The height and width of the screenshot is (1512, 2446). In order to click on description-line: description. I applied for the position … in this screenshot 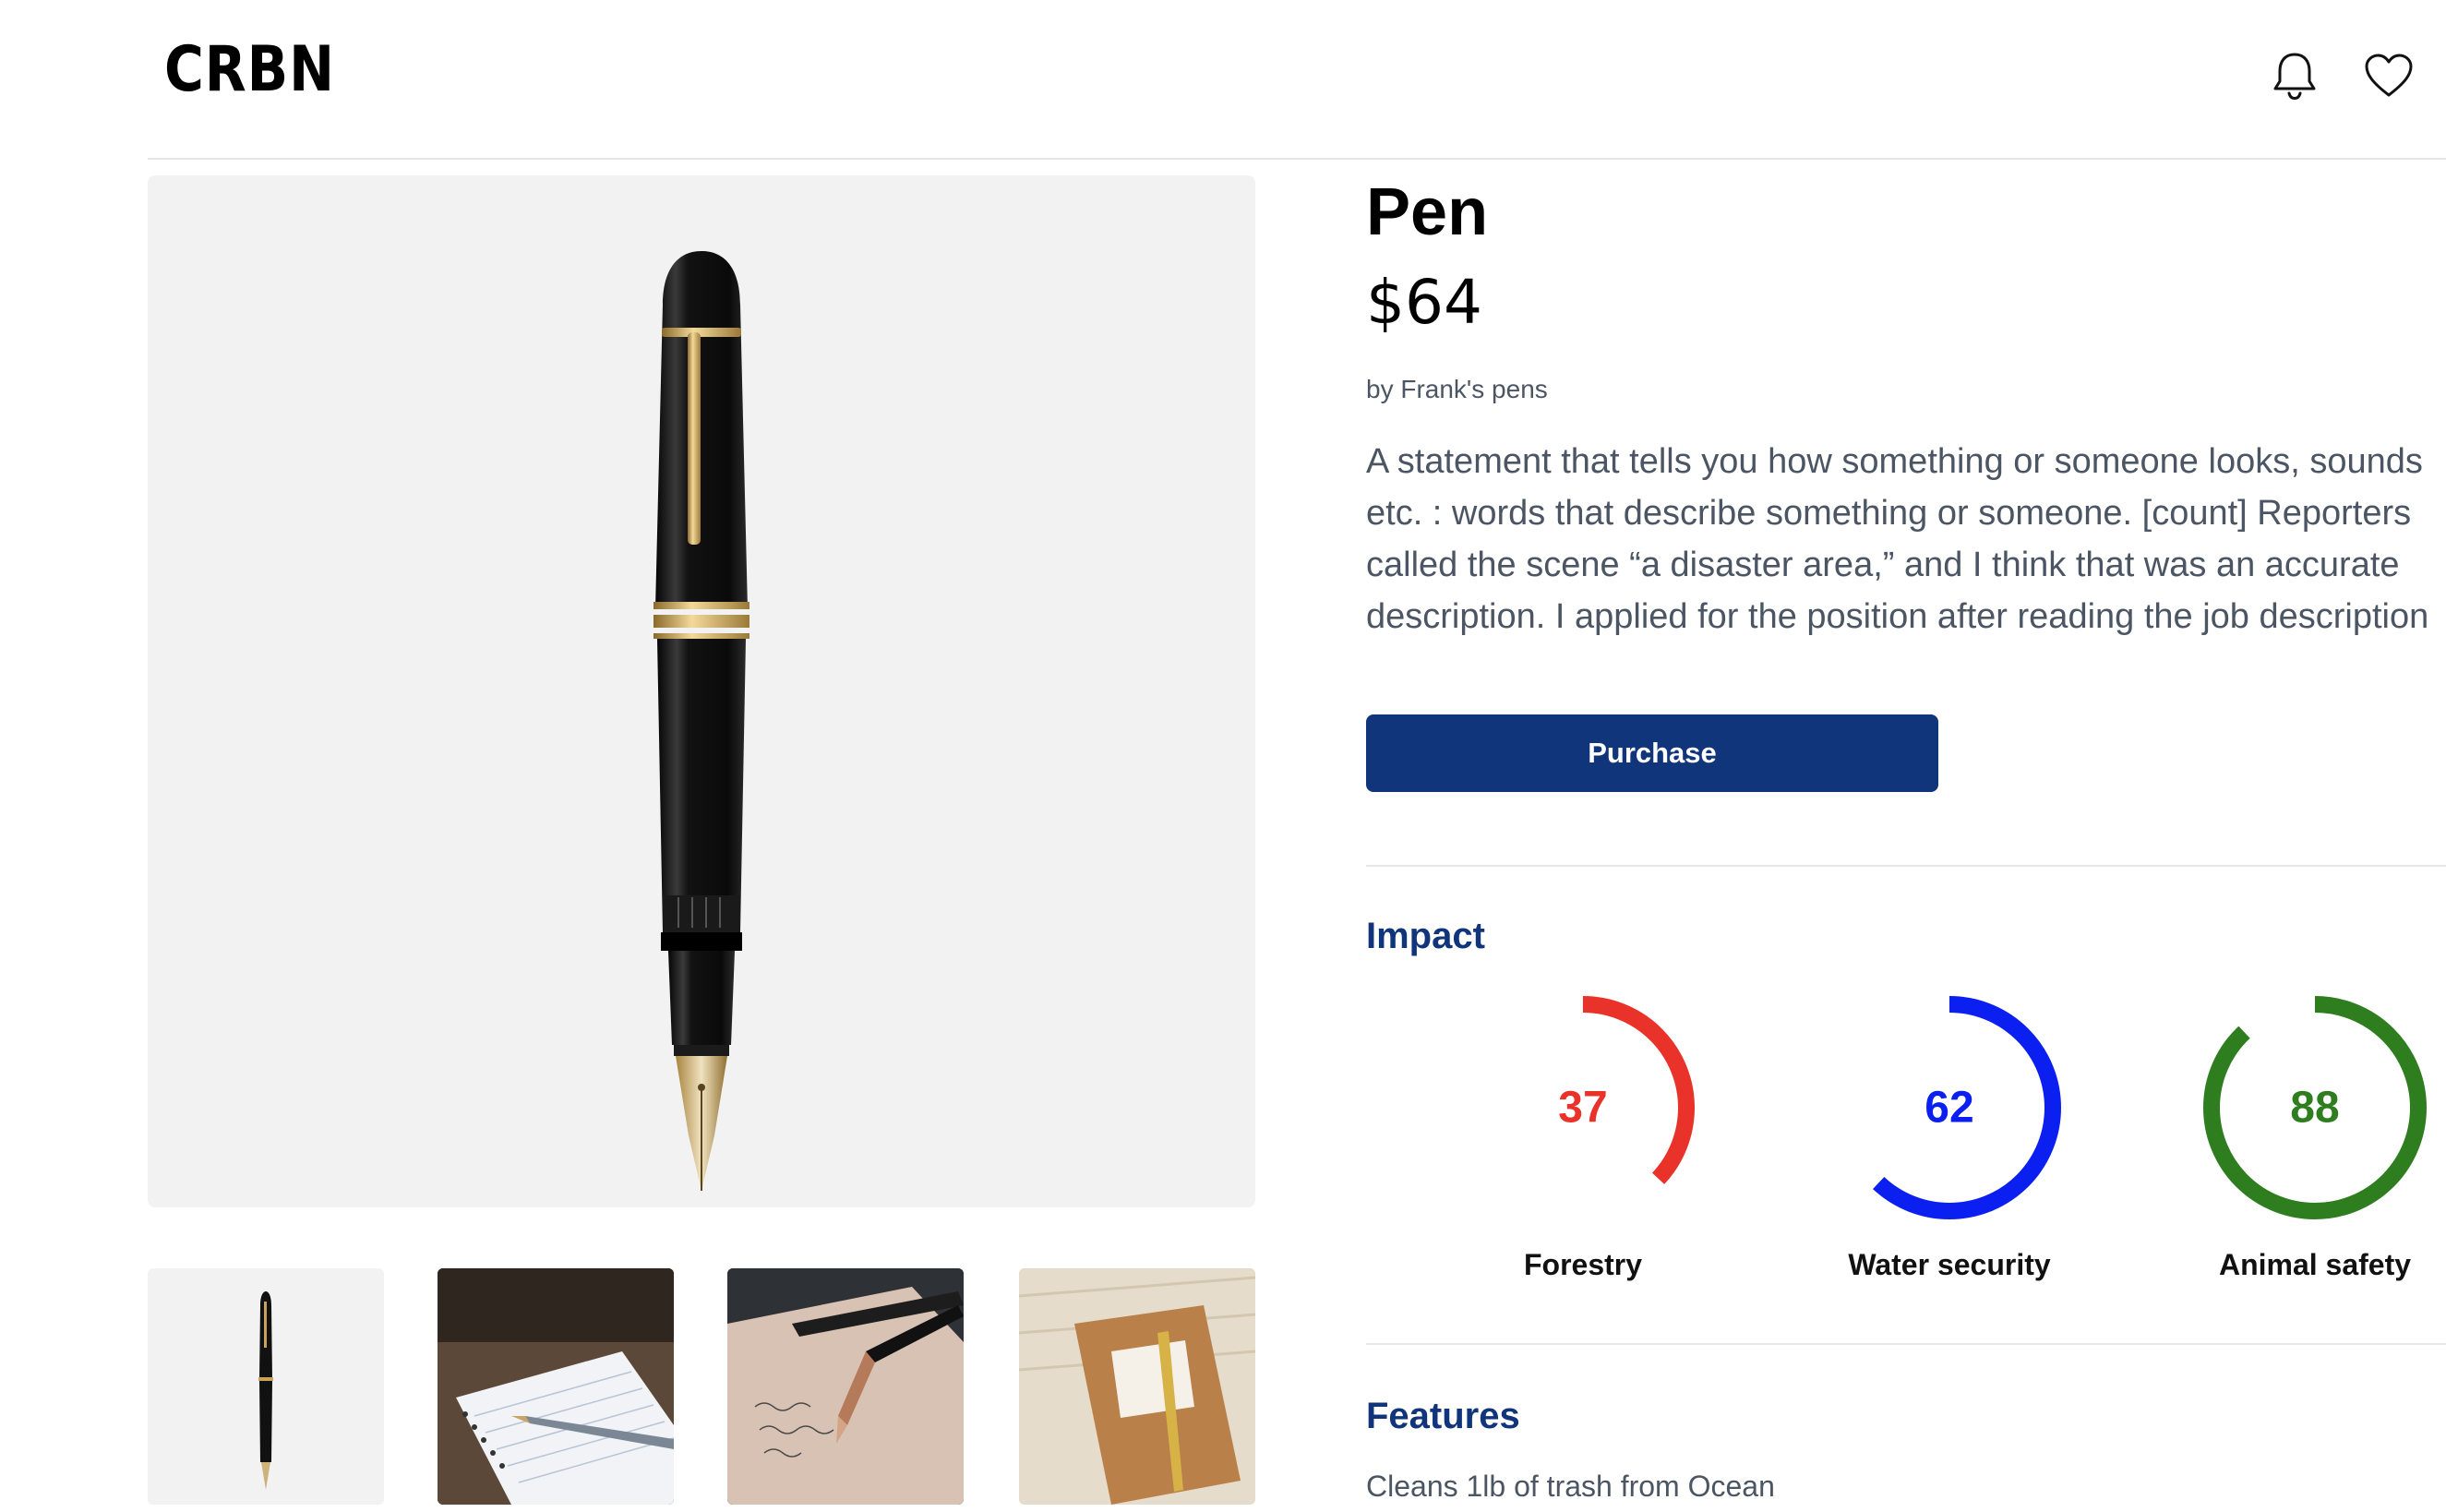, I will do `click(1897, 616)`.